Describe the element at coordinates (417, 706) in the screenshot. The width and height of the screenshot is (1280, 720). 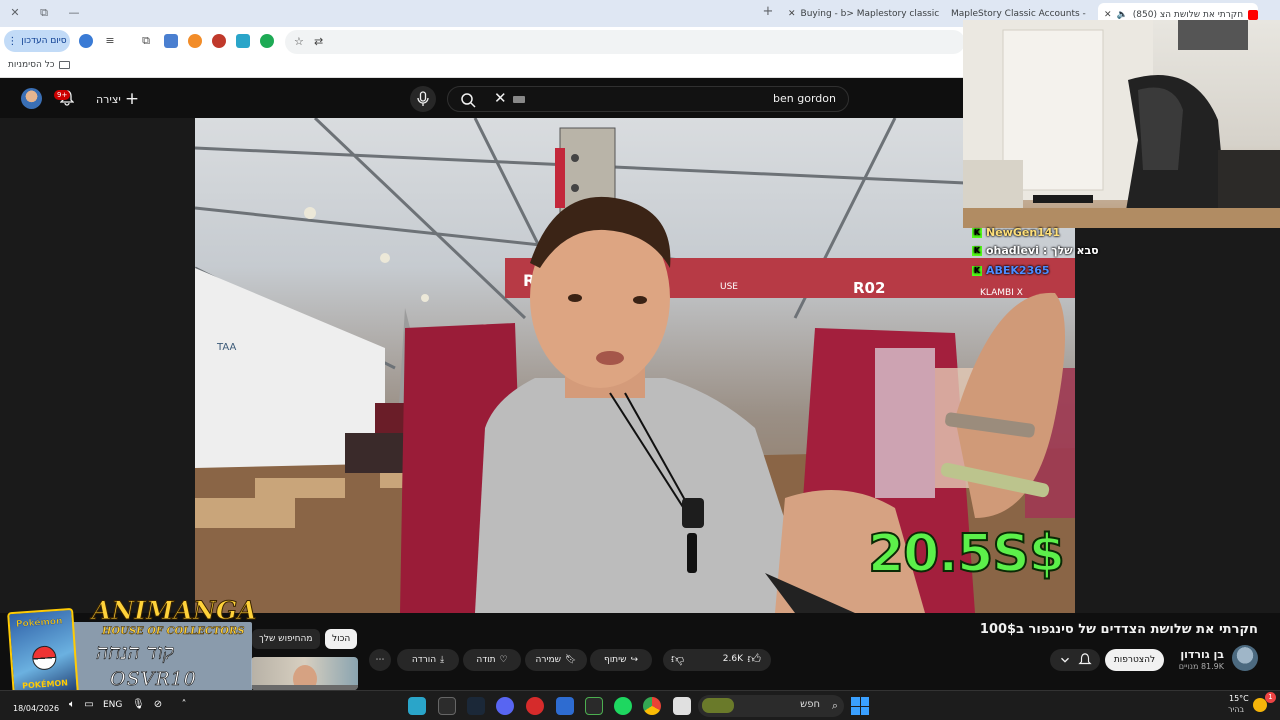
I see `app-telegram-icon` at that location.